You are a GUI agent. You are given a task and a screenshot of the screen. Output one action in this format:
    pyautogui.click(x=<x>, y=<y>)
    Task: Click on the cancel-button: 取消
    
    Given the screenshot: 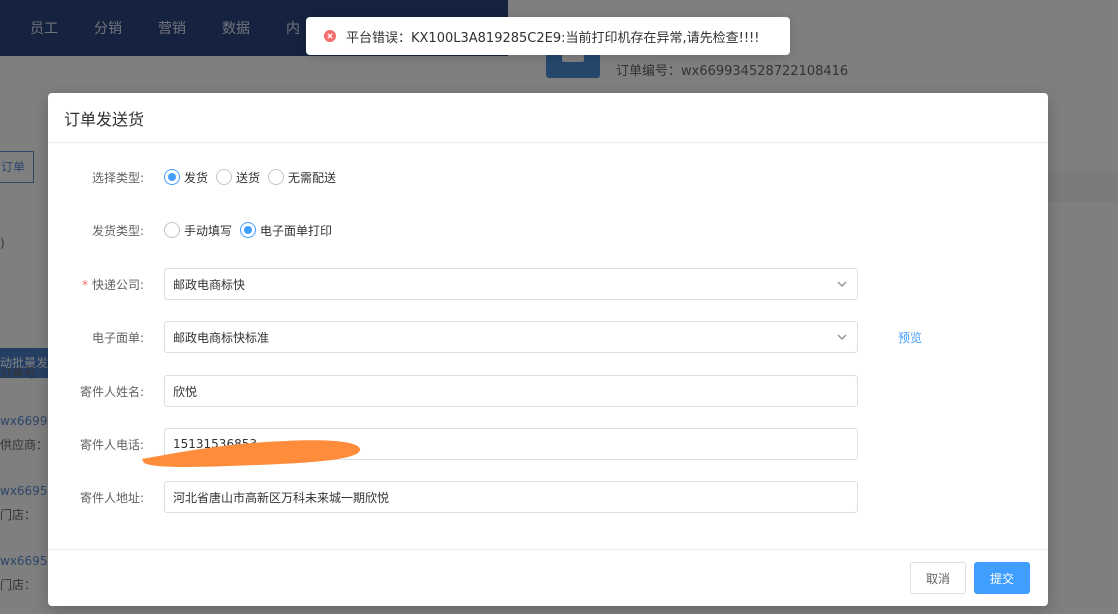 What is the action you would take?
    pyautogui.click(x=938, y=578)
    